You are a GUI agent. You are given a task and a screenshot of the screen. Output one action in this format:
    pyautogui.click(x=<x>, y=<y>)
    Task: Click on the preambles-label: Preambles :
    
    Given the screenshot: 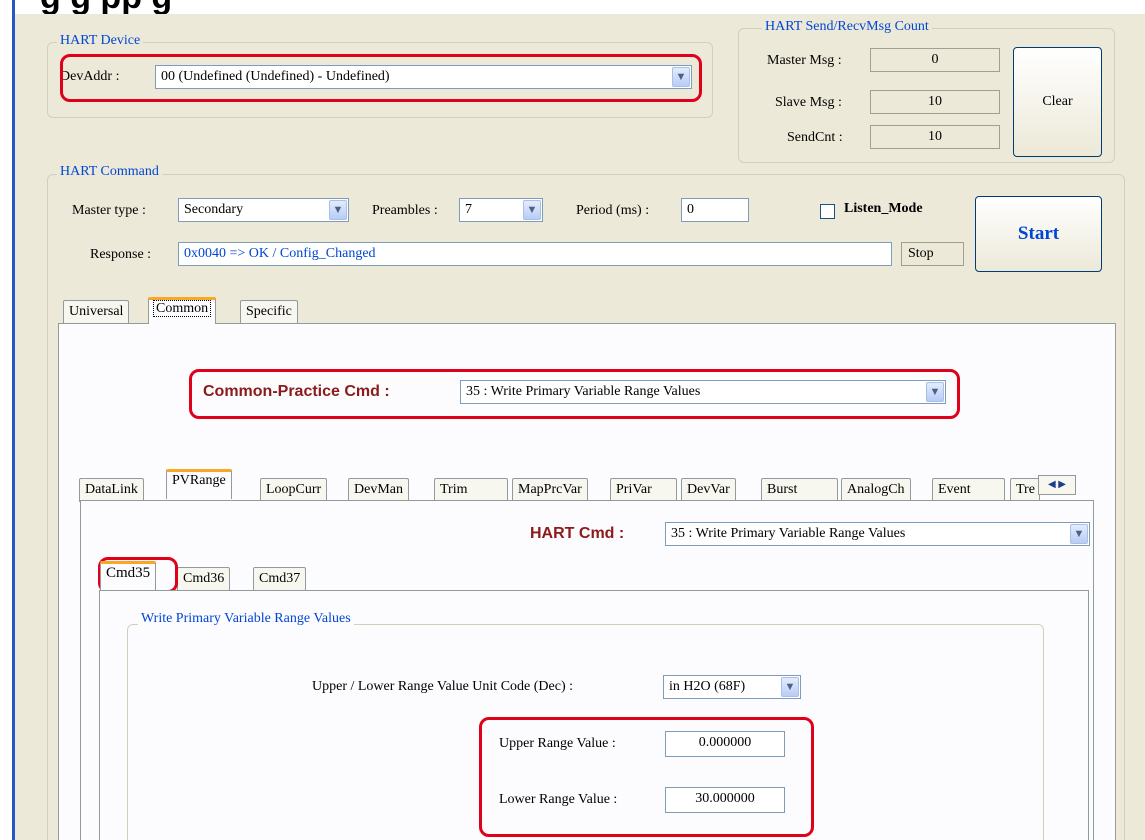 What is the action you would take?
    pyautogui.click(x=405, y=210)
    